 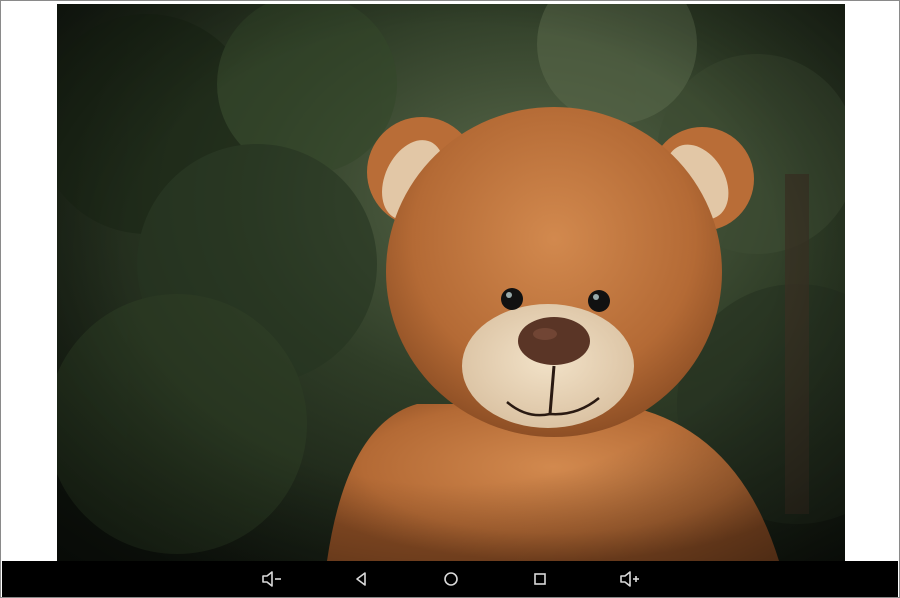 I want to click on recents-button, so click(x=540, y=579).